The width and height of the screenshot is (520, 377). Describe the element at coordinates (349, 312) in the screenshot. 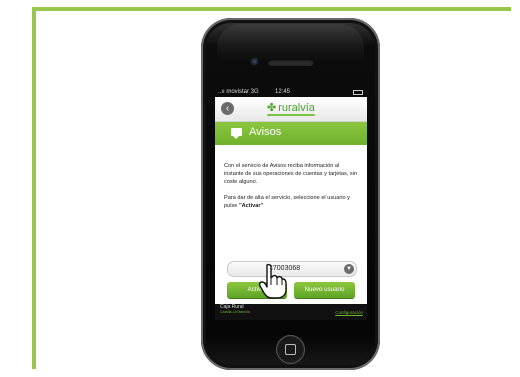

I see `config-link: Configuración` at that location.